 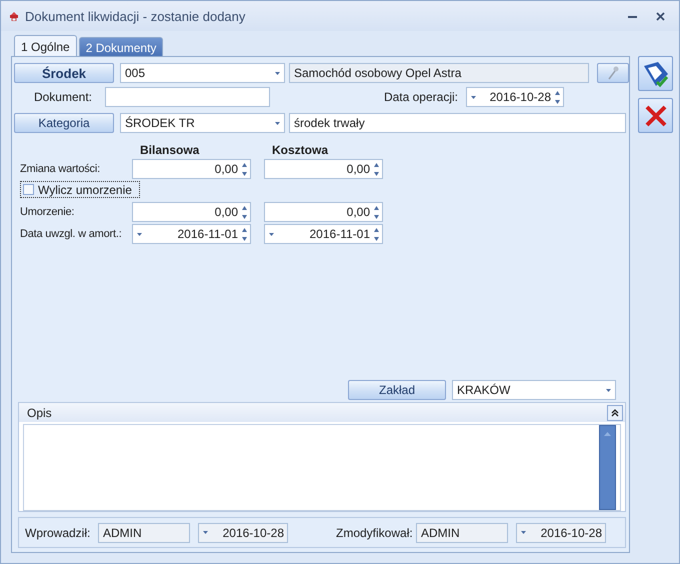 I want to click on field-label: Zmiana wartości:, so click(x=60, y=169).